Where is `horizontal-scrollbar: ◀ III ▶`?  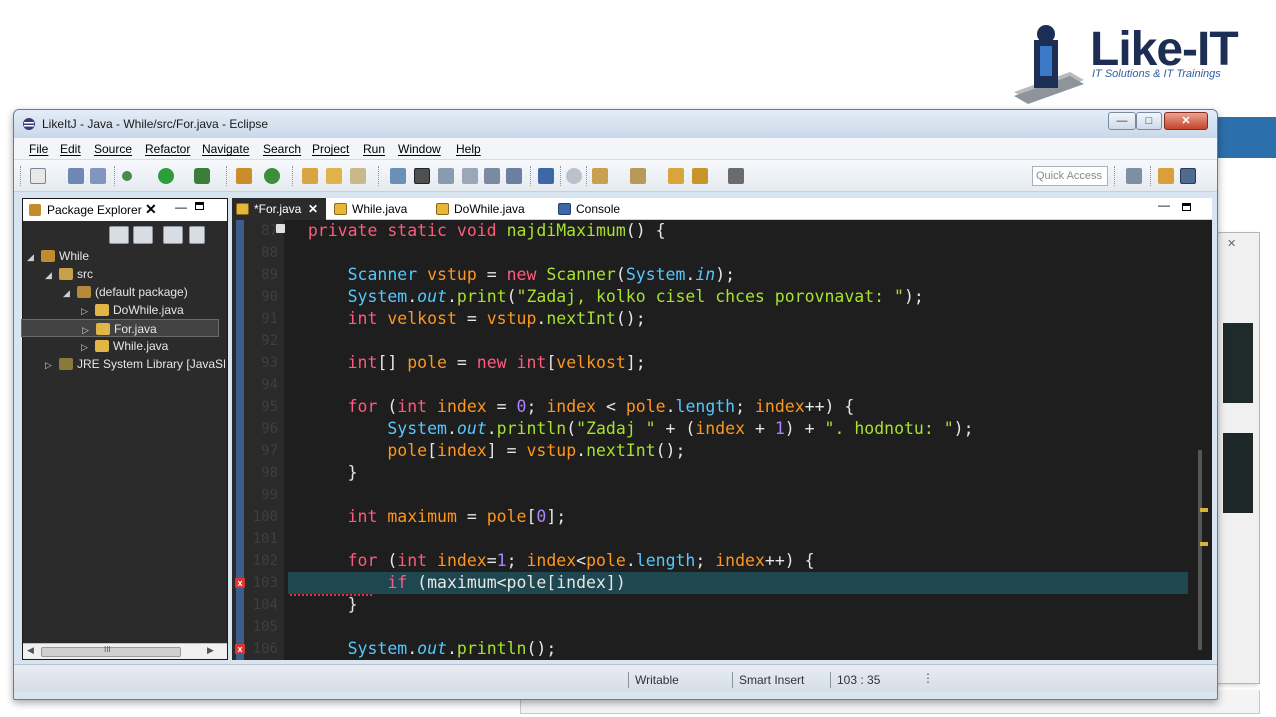
horizontal-scrollbar: ◀ III ▶ is located at coordinates (125, 651).